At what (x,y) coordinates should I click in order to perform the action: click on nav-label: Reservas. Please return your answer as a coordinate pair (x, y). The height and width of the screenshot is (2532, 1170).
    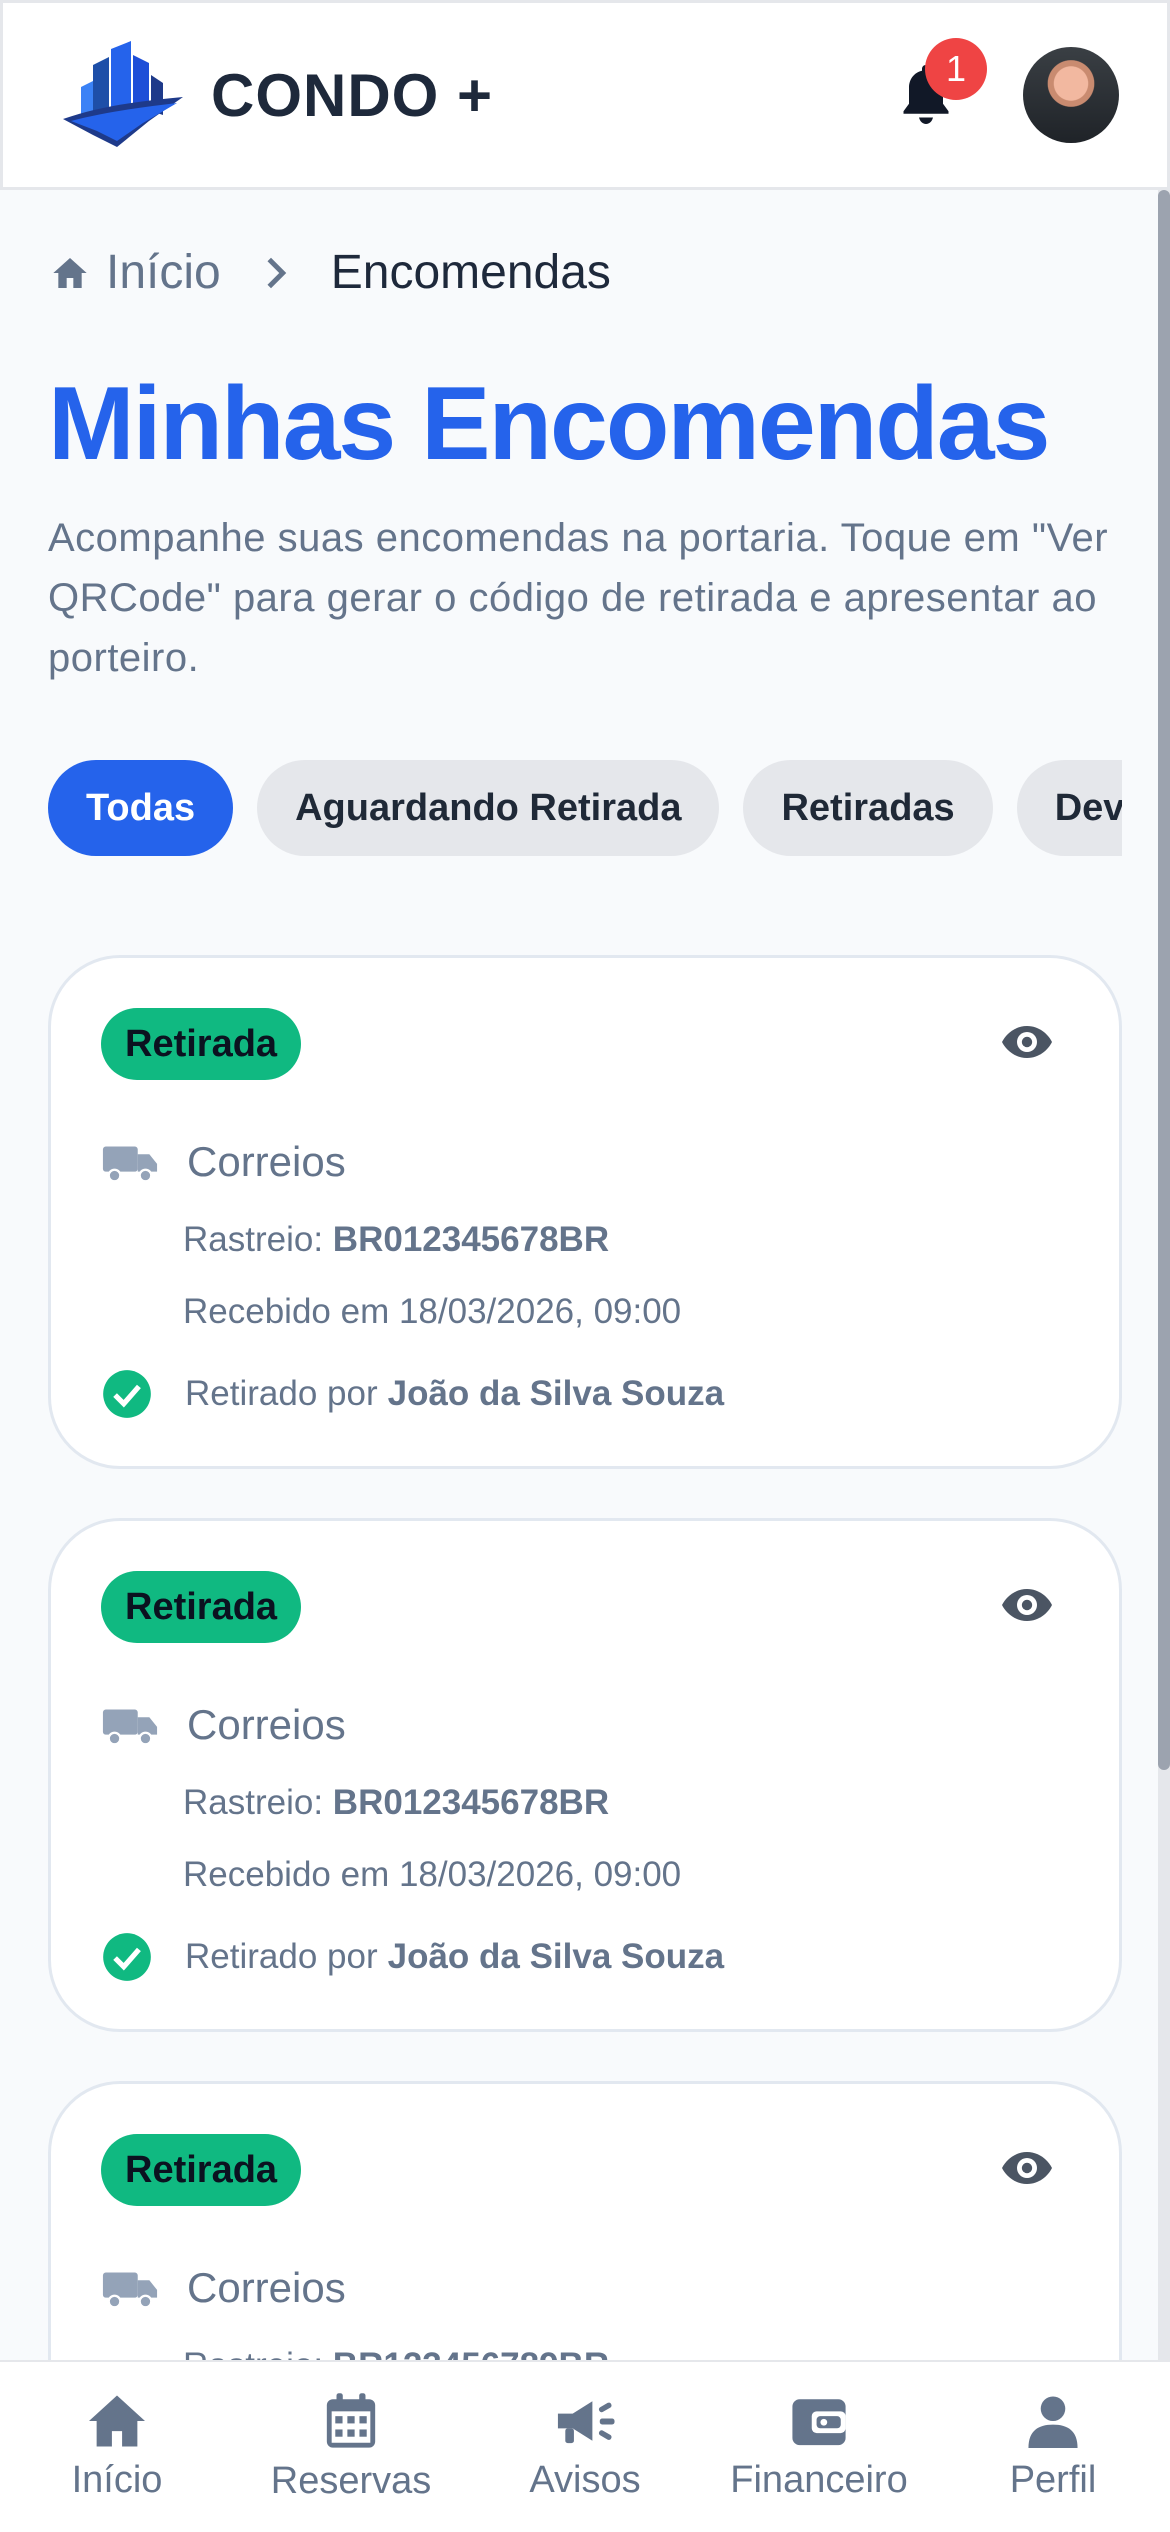
    Looking at the image, I should click on (351, 2480).